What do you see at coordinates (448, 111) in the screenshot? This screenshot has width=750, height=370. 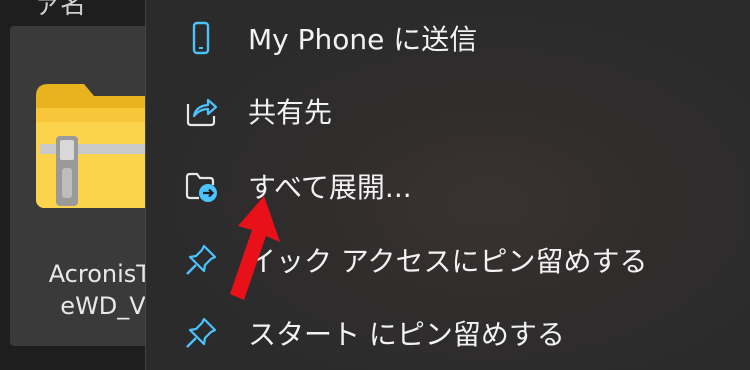 I see `menu-item-share: 共有先` at bounding box center [448, 111].